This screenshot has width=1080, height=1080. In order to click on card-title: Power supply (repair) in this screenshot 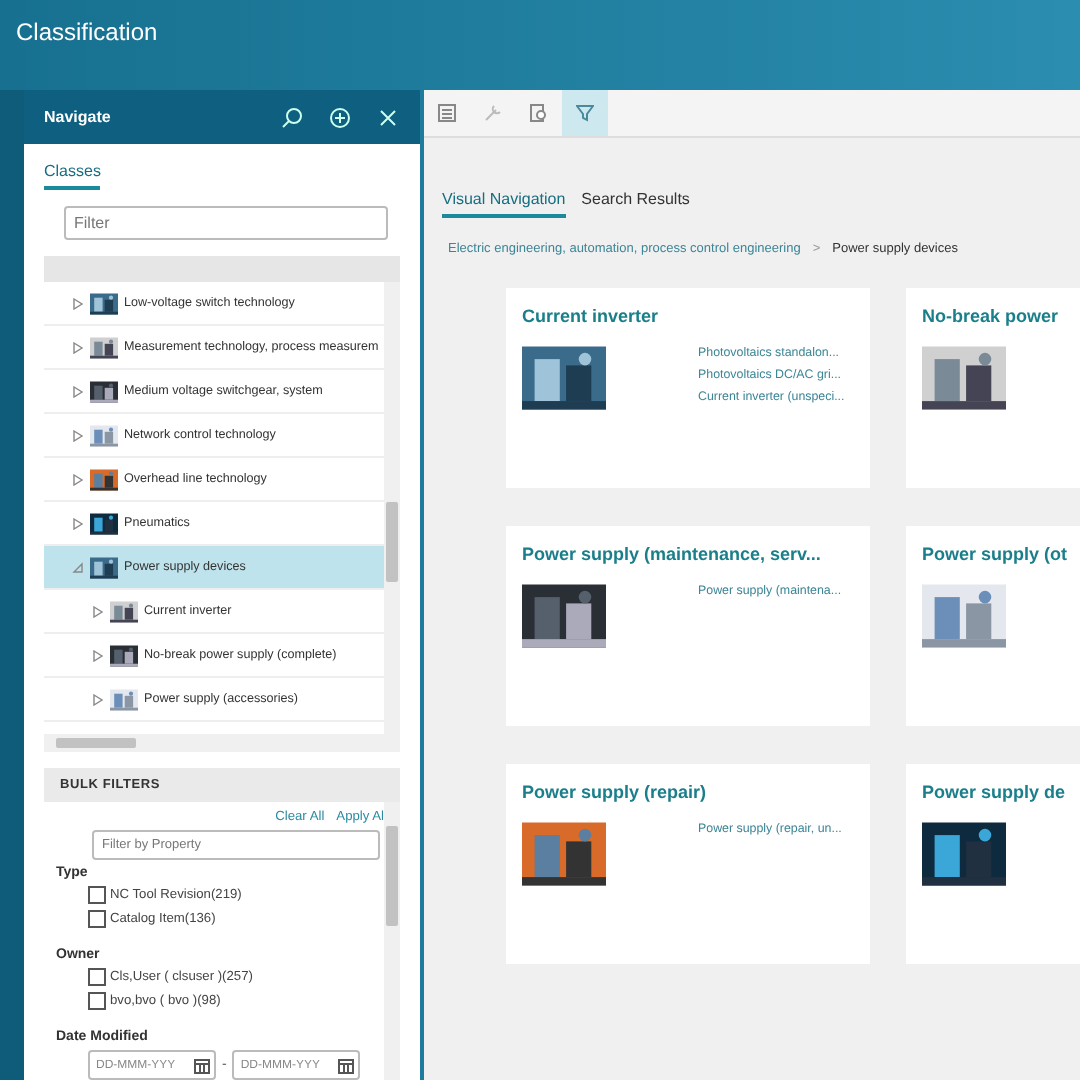, I will do `click(615, 792)`.